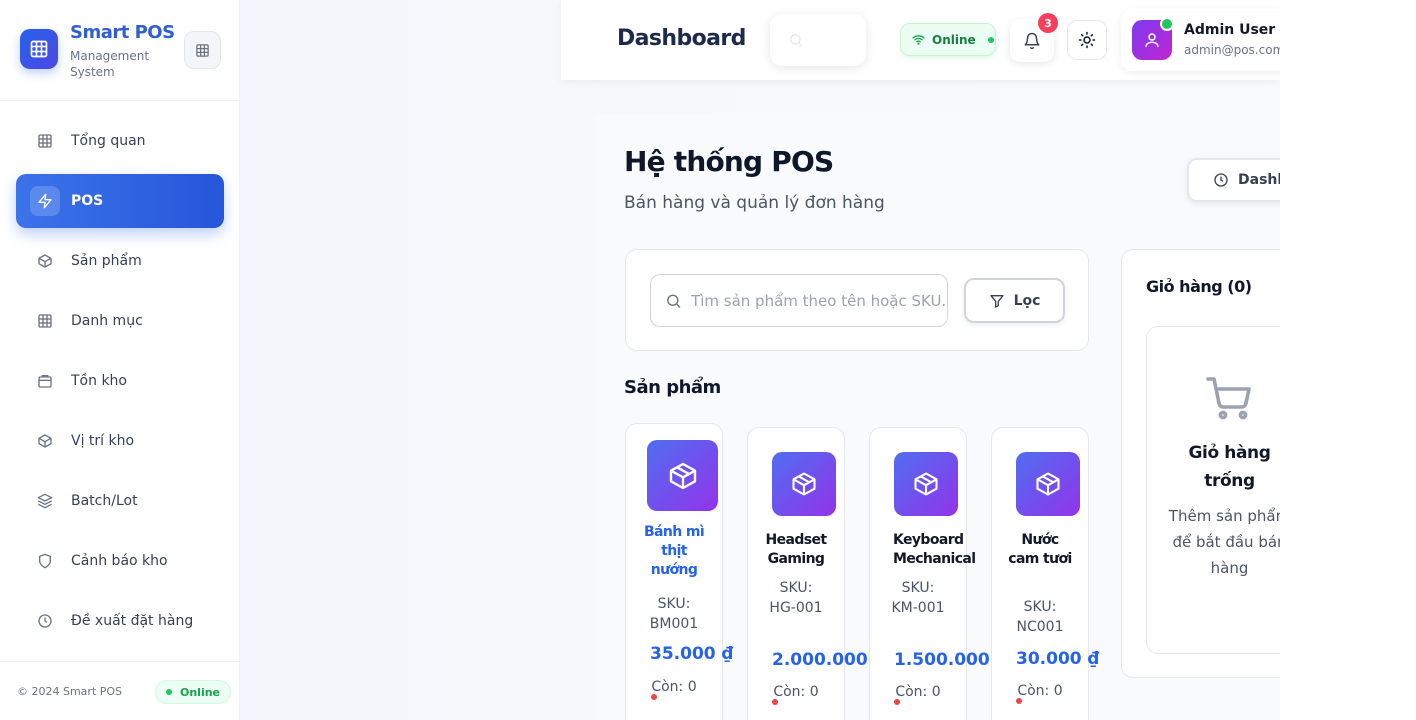 The width and height of the screenshot is (1416, 720). I want to click on product-name: Bánh mì thịt nướng, so click(674, 551).